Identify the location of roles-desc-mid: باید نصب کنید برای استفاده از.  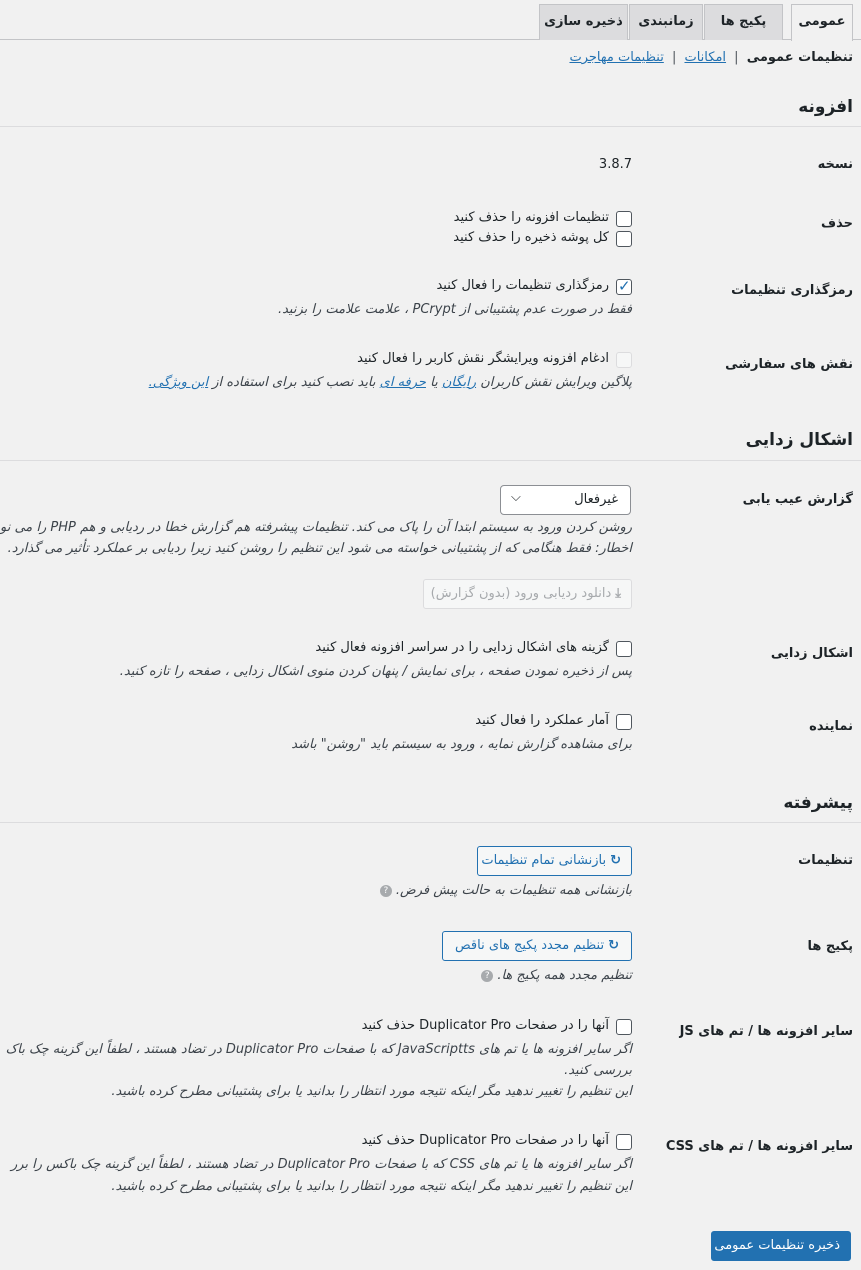
(294, 382).